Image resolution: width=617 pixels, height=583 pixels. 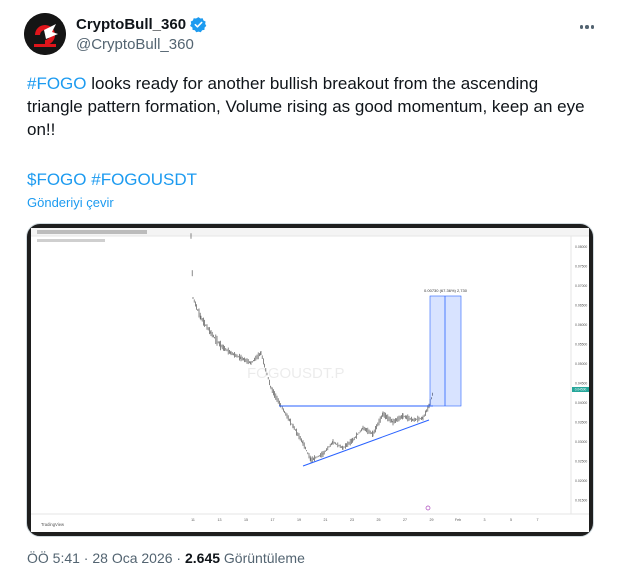 I want to click on bull-logo-avatar, so click(x=45, y=34).